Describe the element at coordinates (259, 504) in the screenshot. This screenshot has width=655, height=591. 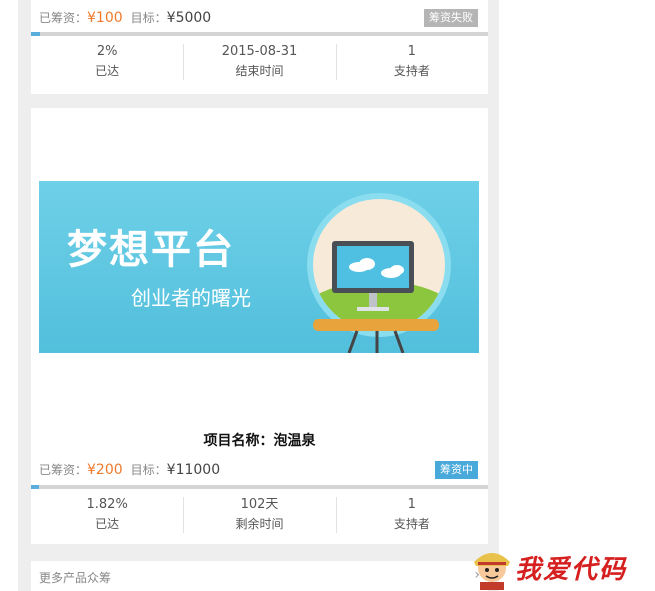
I see `stat-value: 102天` at that location.